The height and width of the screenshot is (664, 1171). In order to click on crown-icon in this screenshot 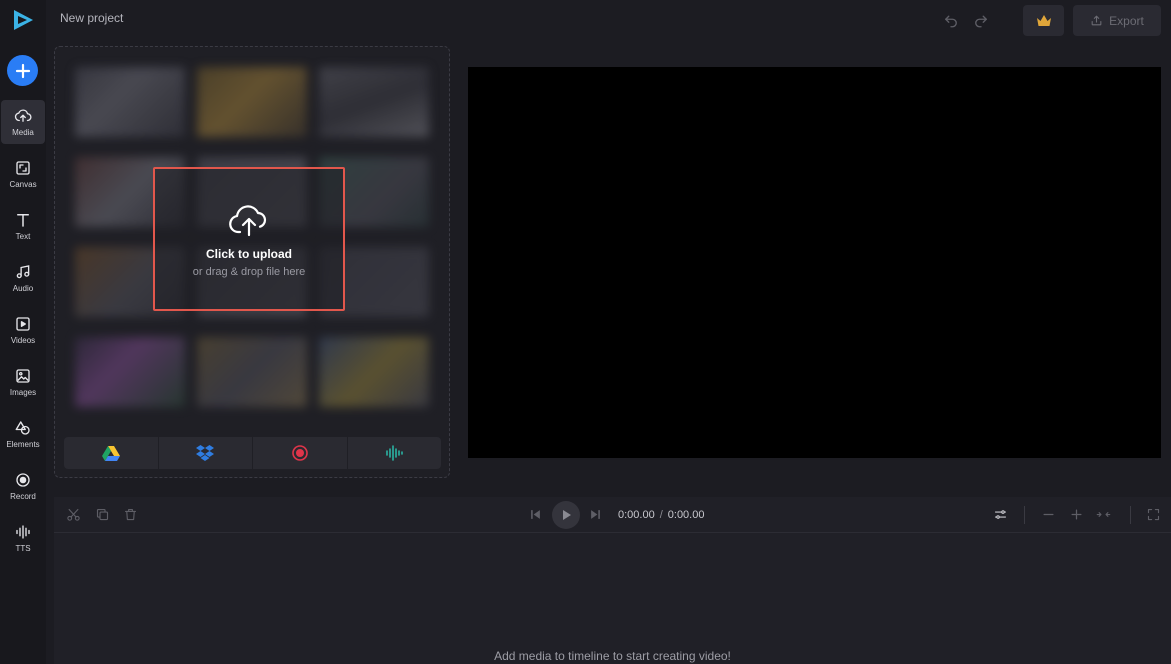, I will do `click(1043, 20)`.